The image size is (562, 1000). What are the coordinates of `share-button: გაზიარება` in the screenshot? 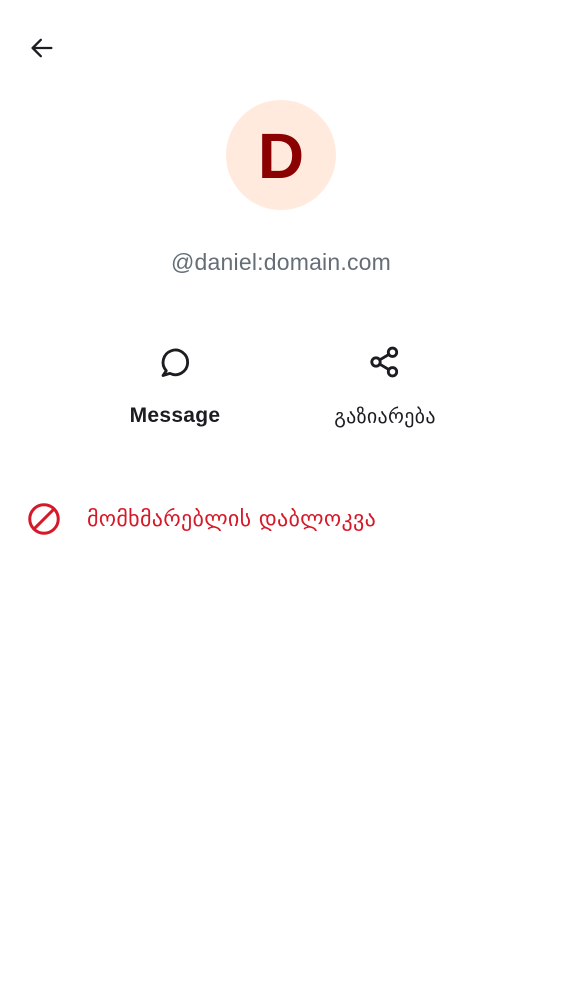 It's located at (385, 382).